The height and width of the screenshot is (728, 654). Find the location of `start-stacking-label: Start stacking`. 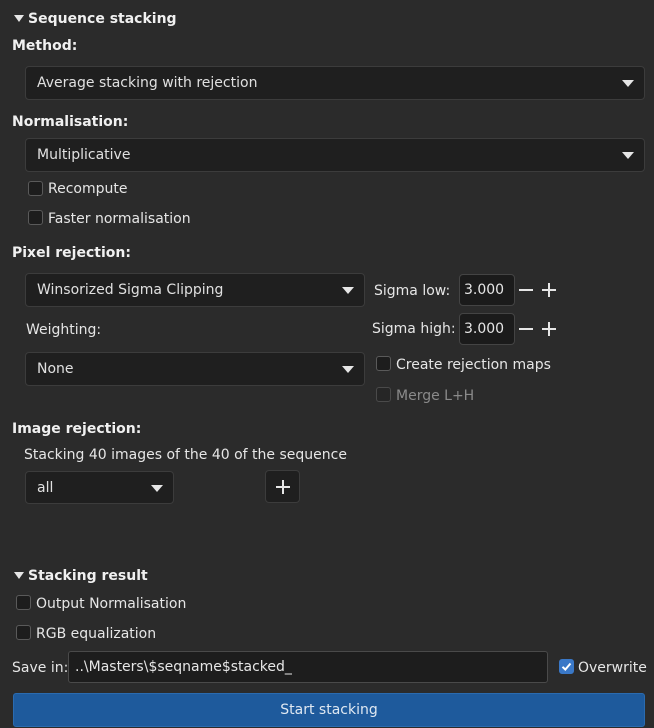

start-stacking-label: Start stacking is located at coordinates (329, 710).